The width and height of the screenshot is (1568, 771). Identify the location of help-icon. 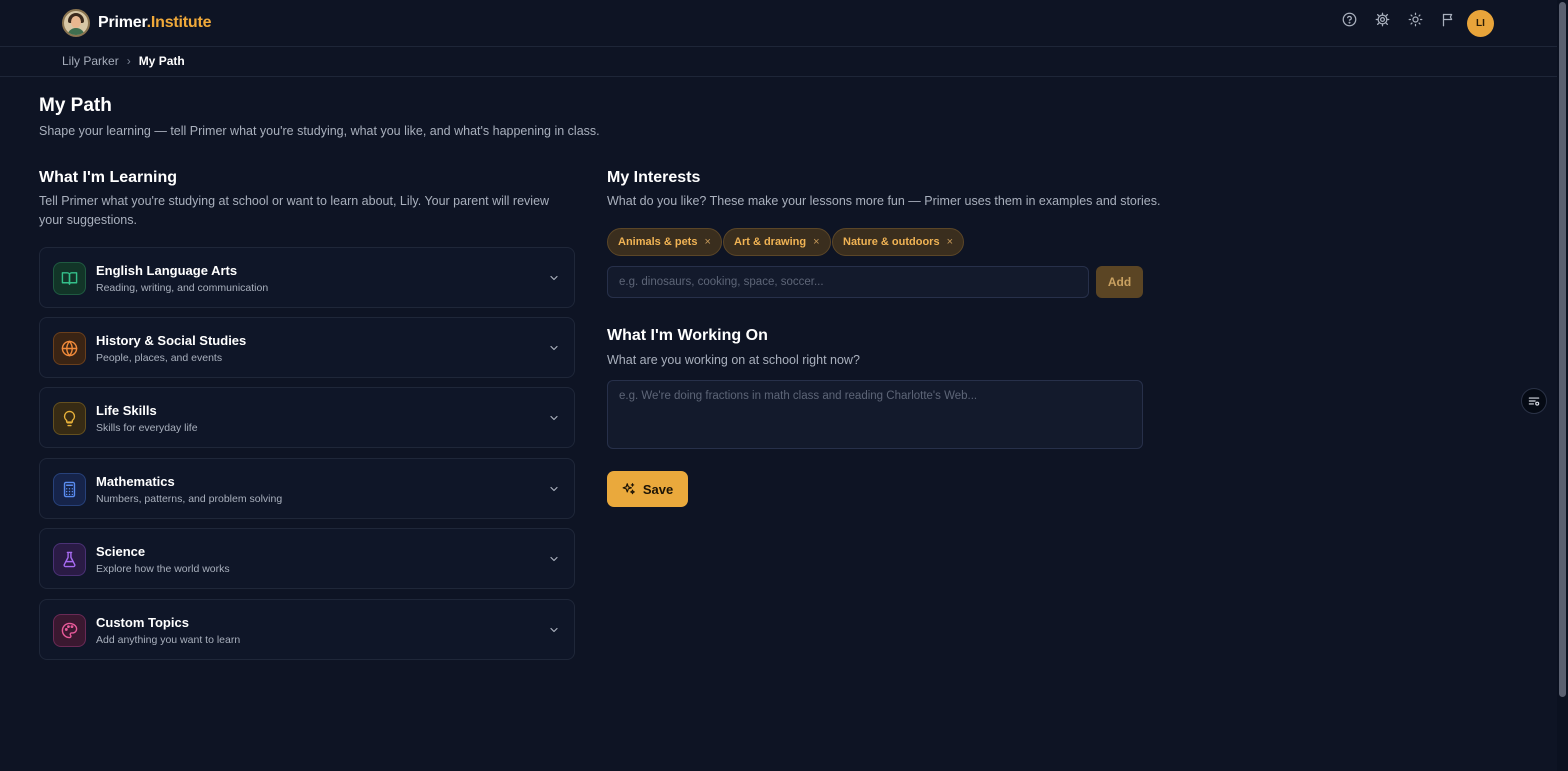
(1349, 19).